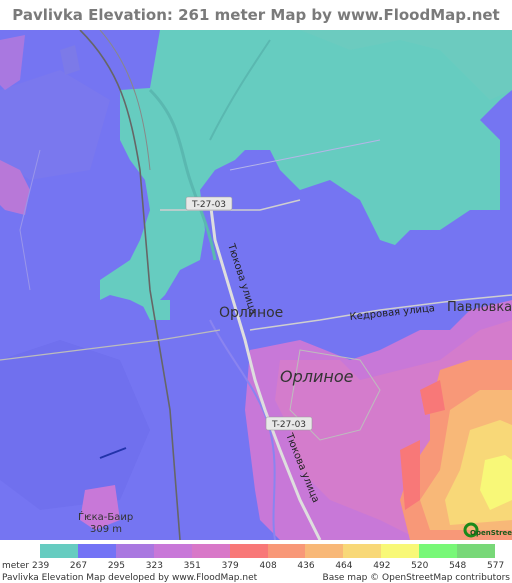 The width and height of the screenshot is (512, 583). I want to click on legend-tick-label: 548, so click(458, 566).